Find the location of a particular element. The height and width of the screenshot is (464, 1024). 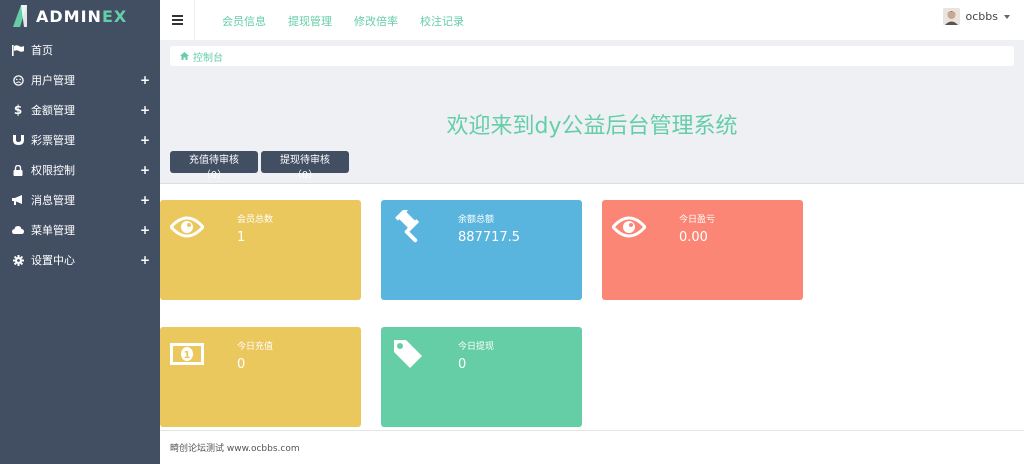

svg-text: 1 is located at coordinates (187, 355).